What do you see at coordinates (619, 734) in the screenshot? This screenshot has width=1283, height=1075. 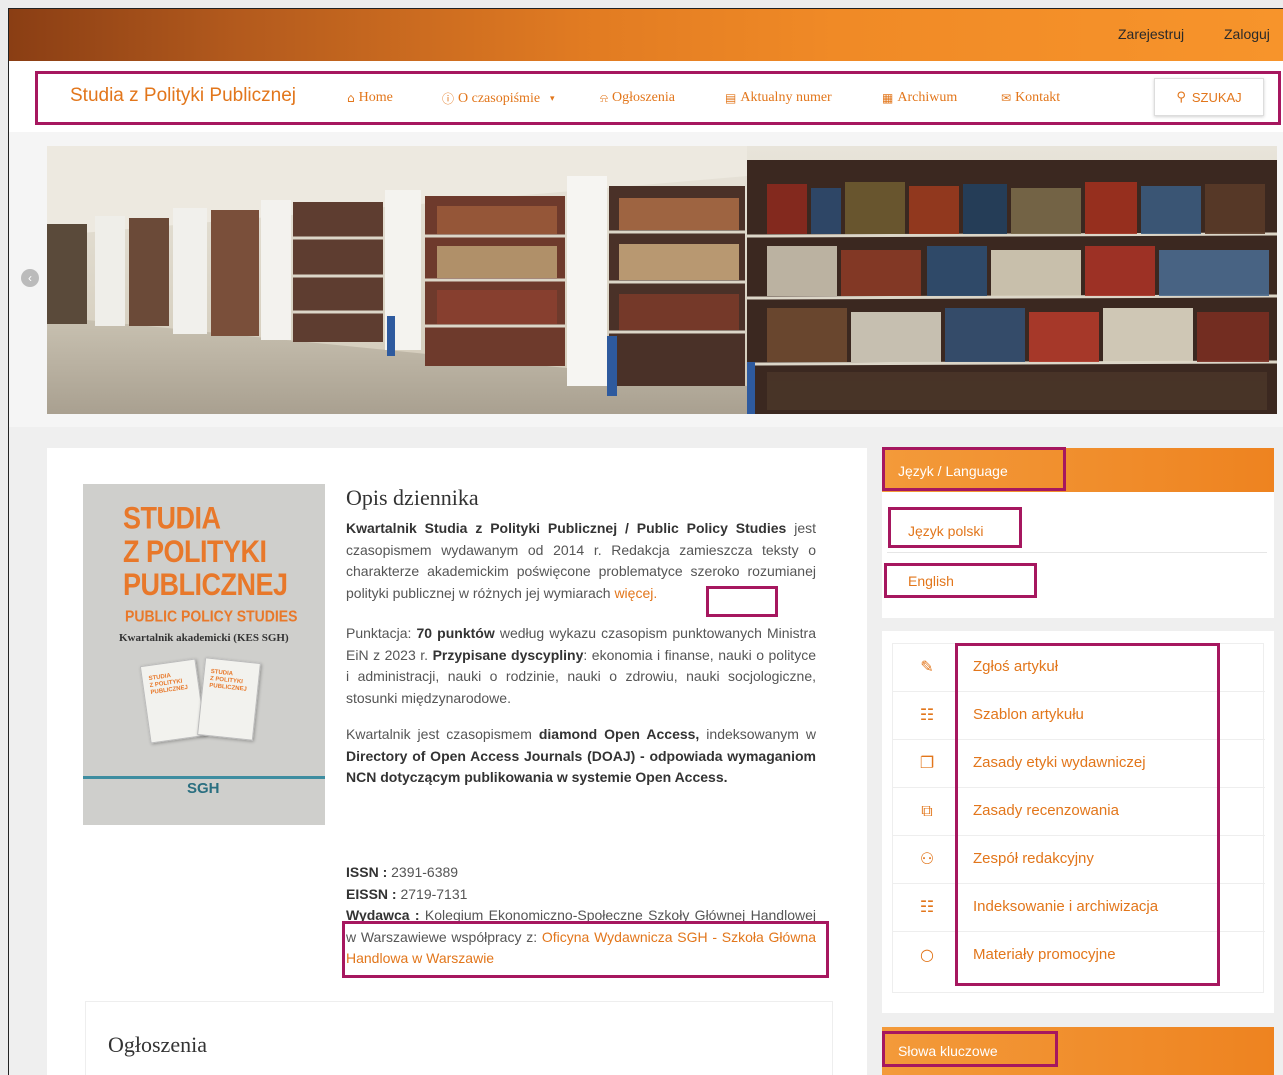 I see `oa-type: diamond Open Access,` at bounding box center [619, 734].